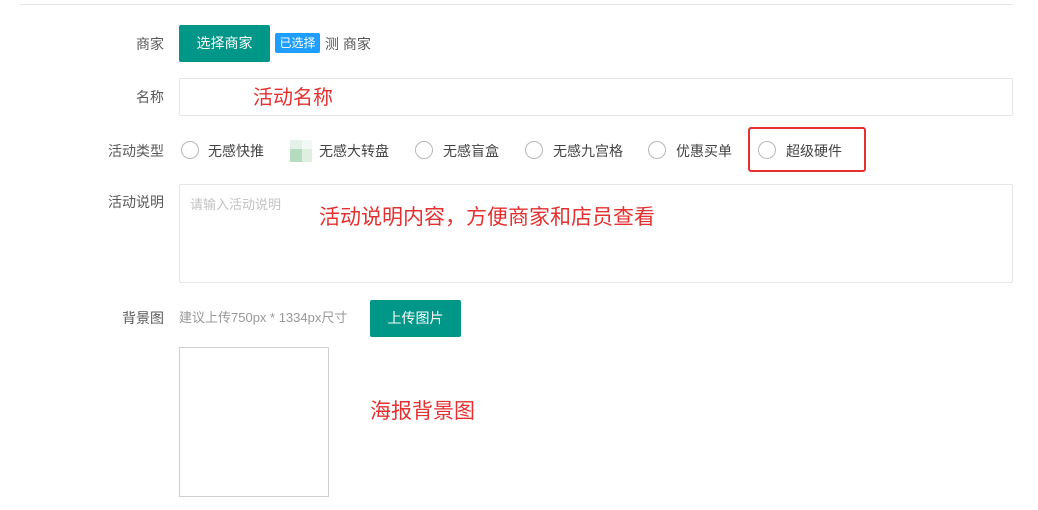  Describe the element at coordinates (516, 4) in the screenshot. I see `top-divider` at that location.